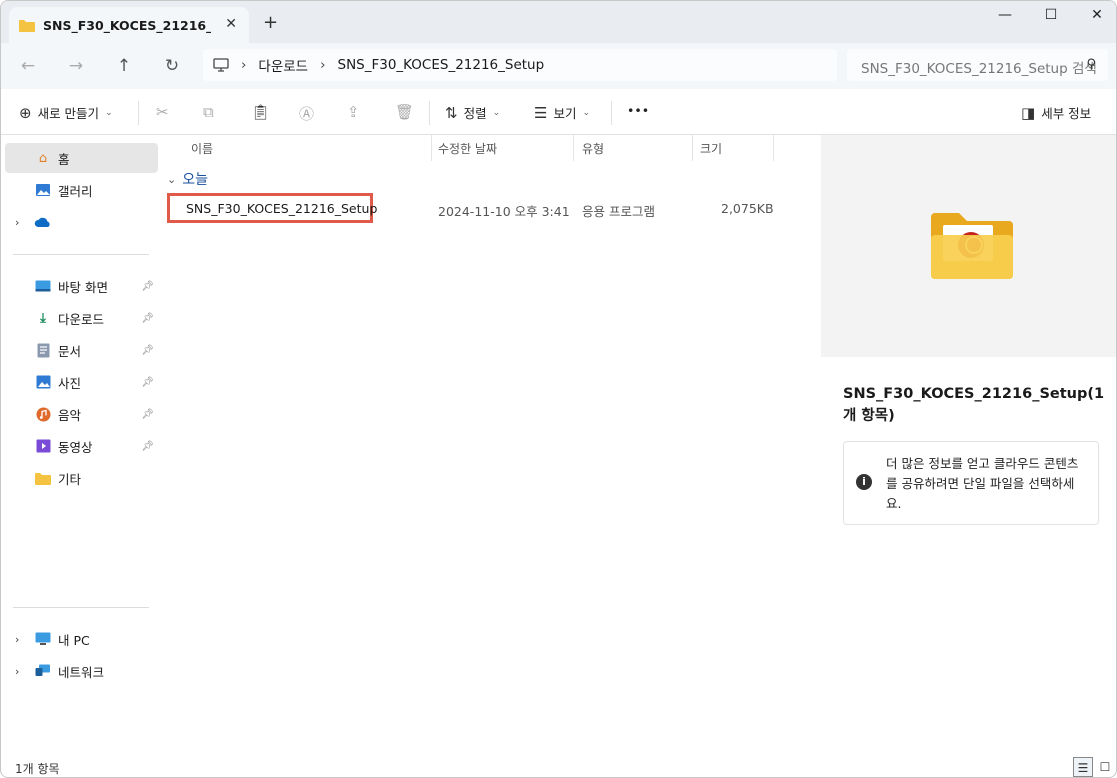  I want to click on new-button-label: 새로 만들기, so click(68, 113).